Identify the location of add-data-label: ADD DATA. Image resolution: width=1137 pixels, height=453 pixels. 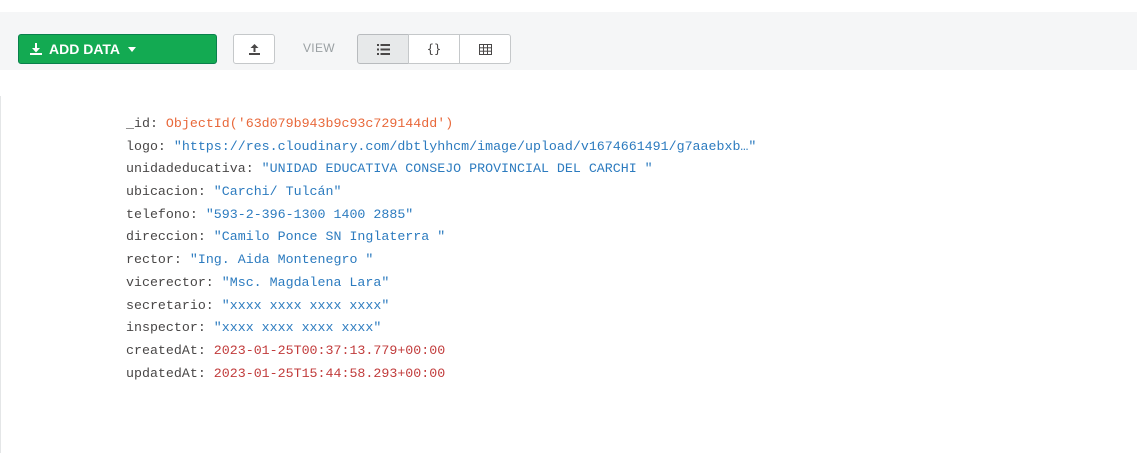
(85, 49).